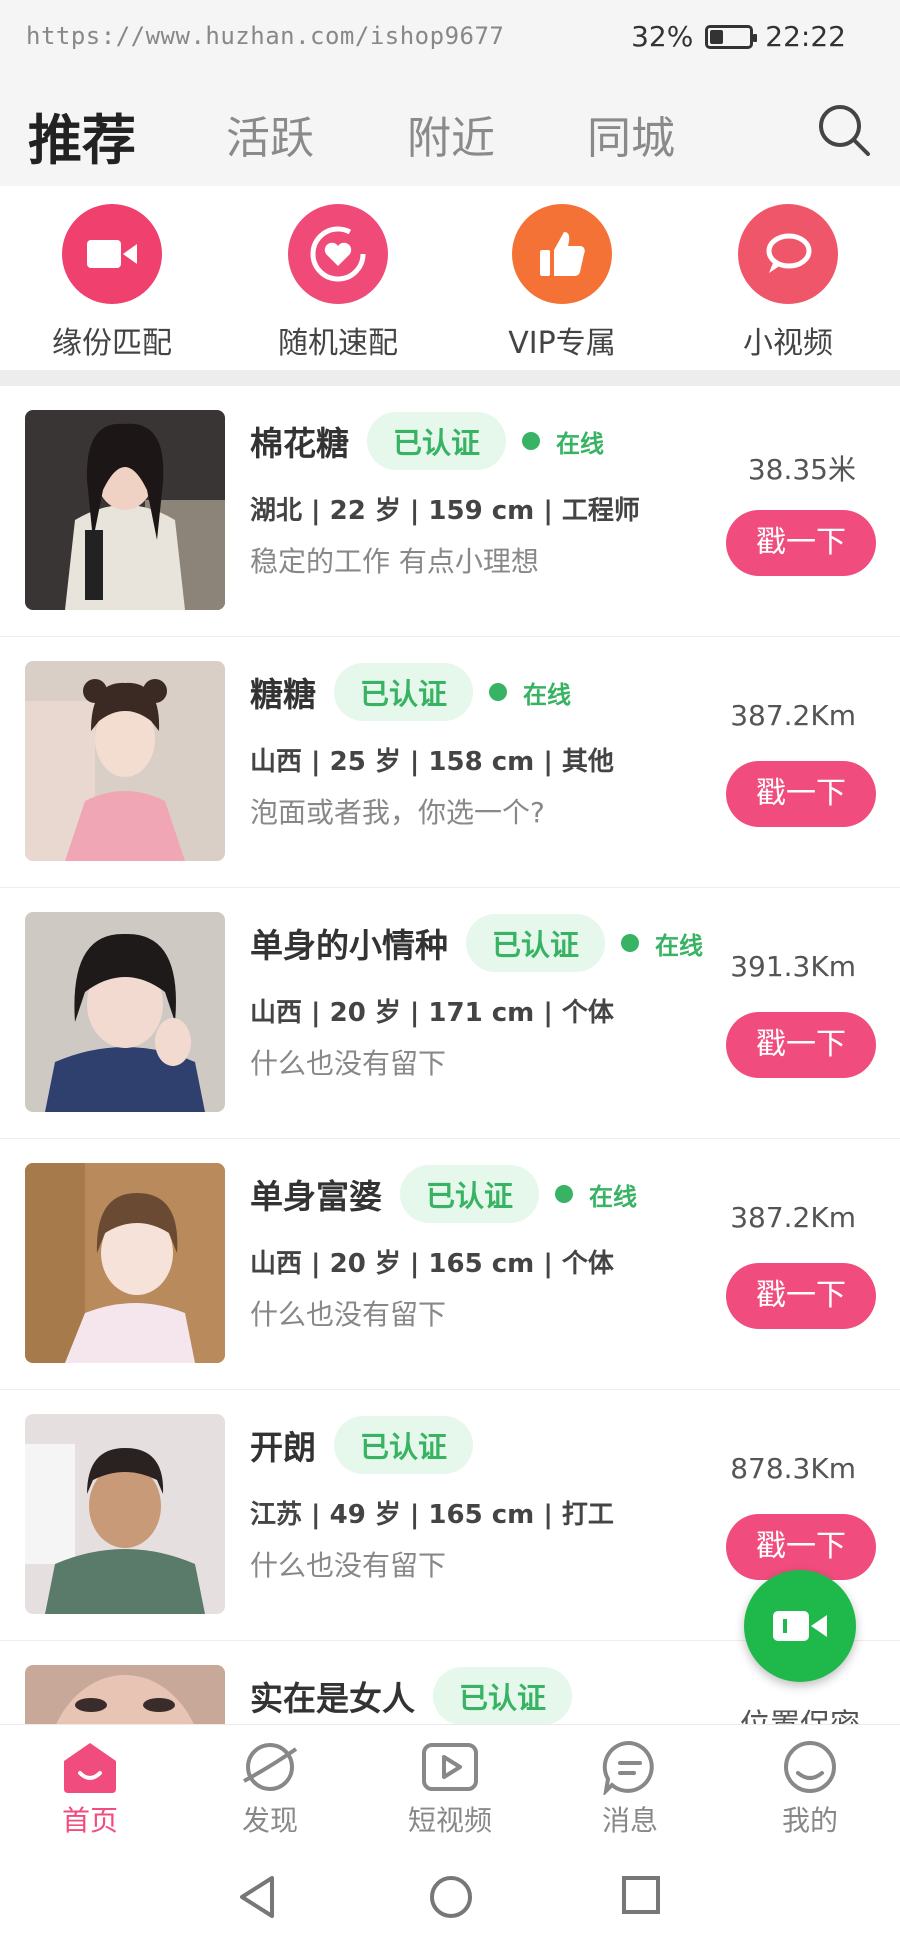 The width and height of the screenshot is (900, 1950). What do you see at coordinates (445, 511) in the screenshot?
I see `user-info: 湖北 | 22 岁 | 159 cm | 工程师` at bounding box center [445, 511].